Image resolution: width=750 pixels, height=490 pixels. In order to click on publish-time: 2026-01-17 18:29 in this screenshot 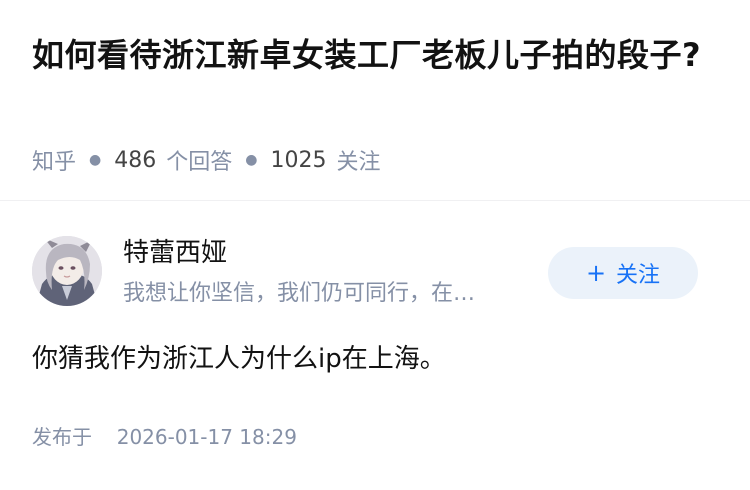, I will do `click(206, 437)`.